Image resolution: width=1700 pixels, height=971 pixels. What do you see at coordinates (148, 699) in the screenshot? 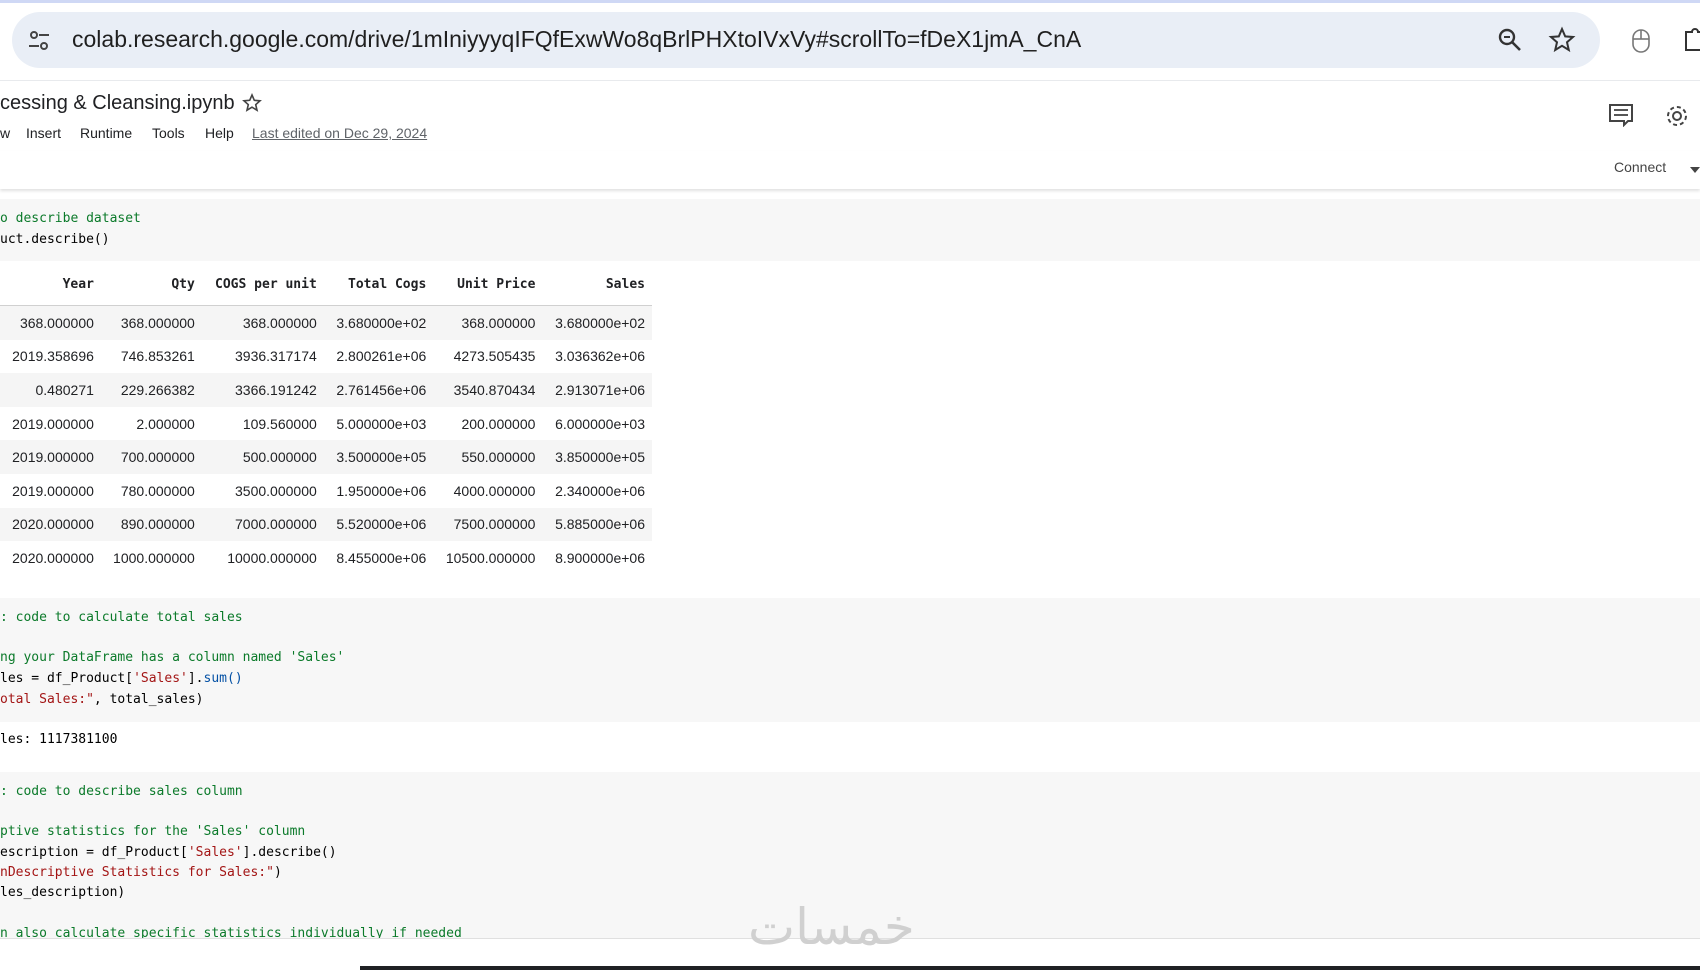
I see `code-text: , total_sales)` at bounding box center [148, 699].